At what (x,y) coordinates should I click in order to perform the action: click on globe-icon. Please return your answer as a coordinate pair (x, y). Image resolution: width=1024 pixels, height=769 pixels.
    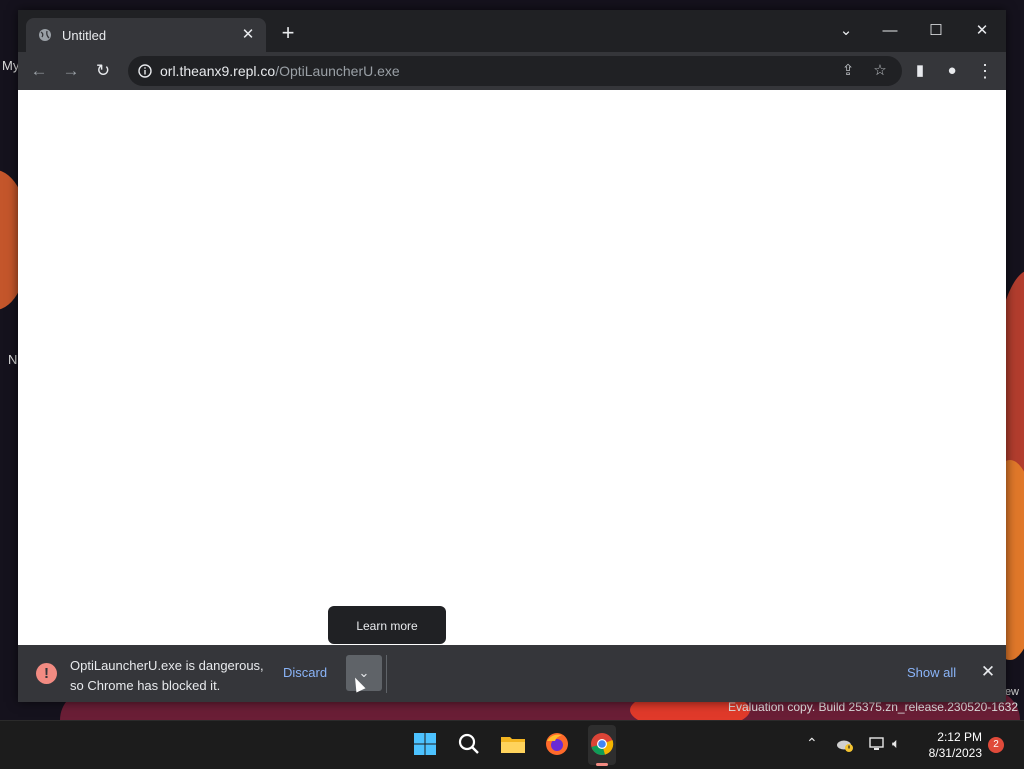
    Looking at the image, I should click on (45, 35).